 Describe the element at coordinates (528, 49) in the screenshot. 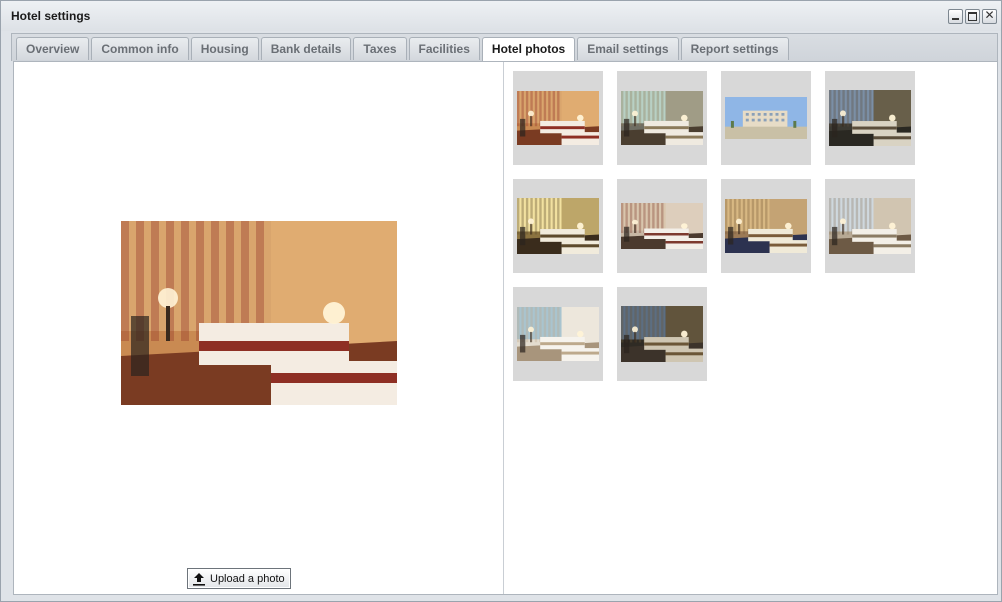

I see `tab-hotel-photos: Hotel photos` at that location.